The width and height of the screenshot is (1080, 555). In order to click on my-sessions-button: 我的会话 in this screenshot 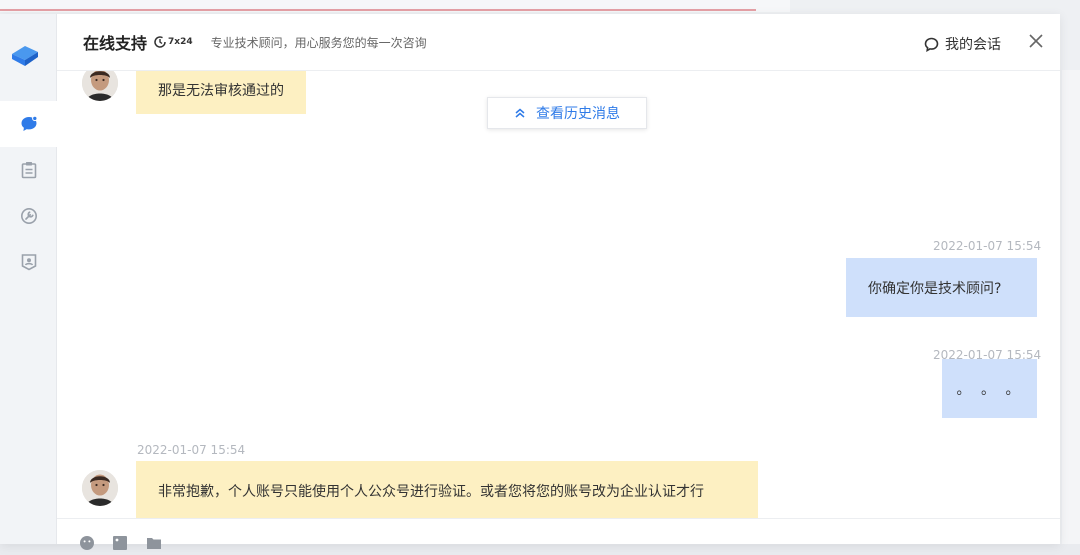, I will do `click(962, 44)`.